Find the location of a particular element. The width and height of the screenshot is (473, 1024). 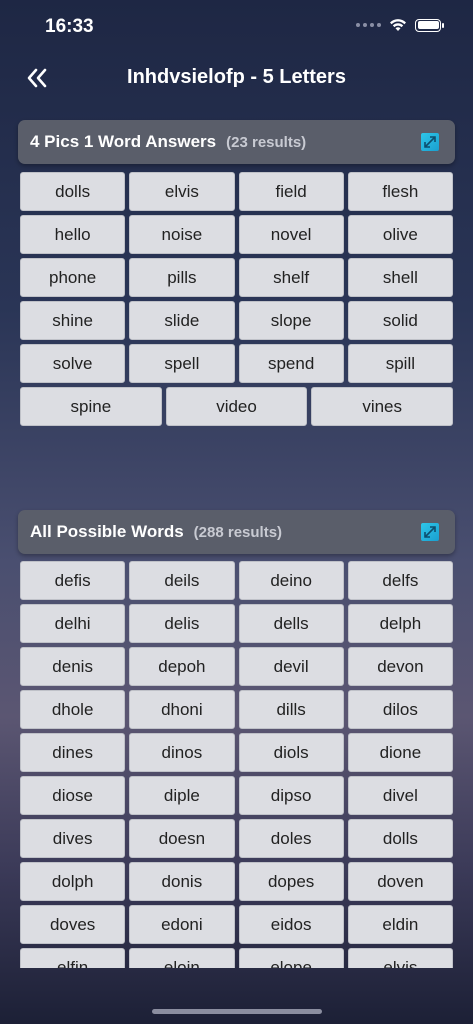

possible-header: All Possible Words (288 results) is located at coordinates (236, 532).